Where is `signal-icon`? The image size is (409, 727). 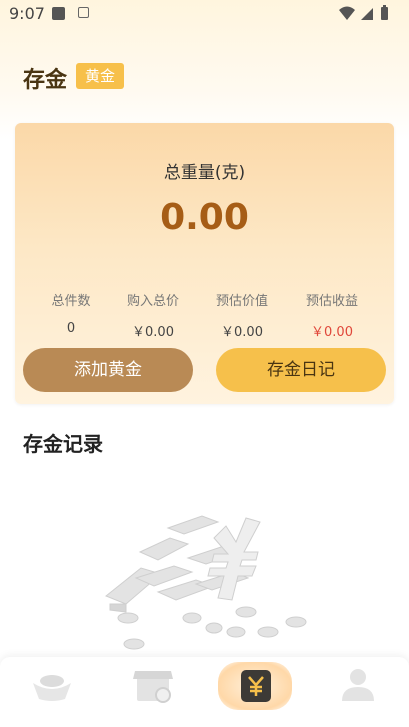
signal-icon is located at coordinates (367, 14).